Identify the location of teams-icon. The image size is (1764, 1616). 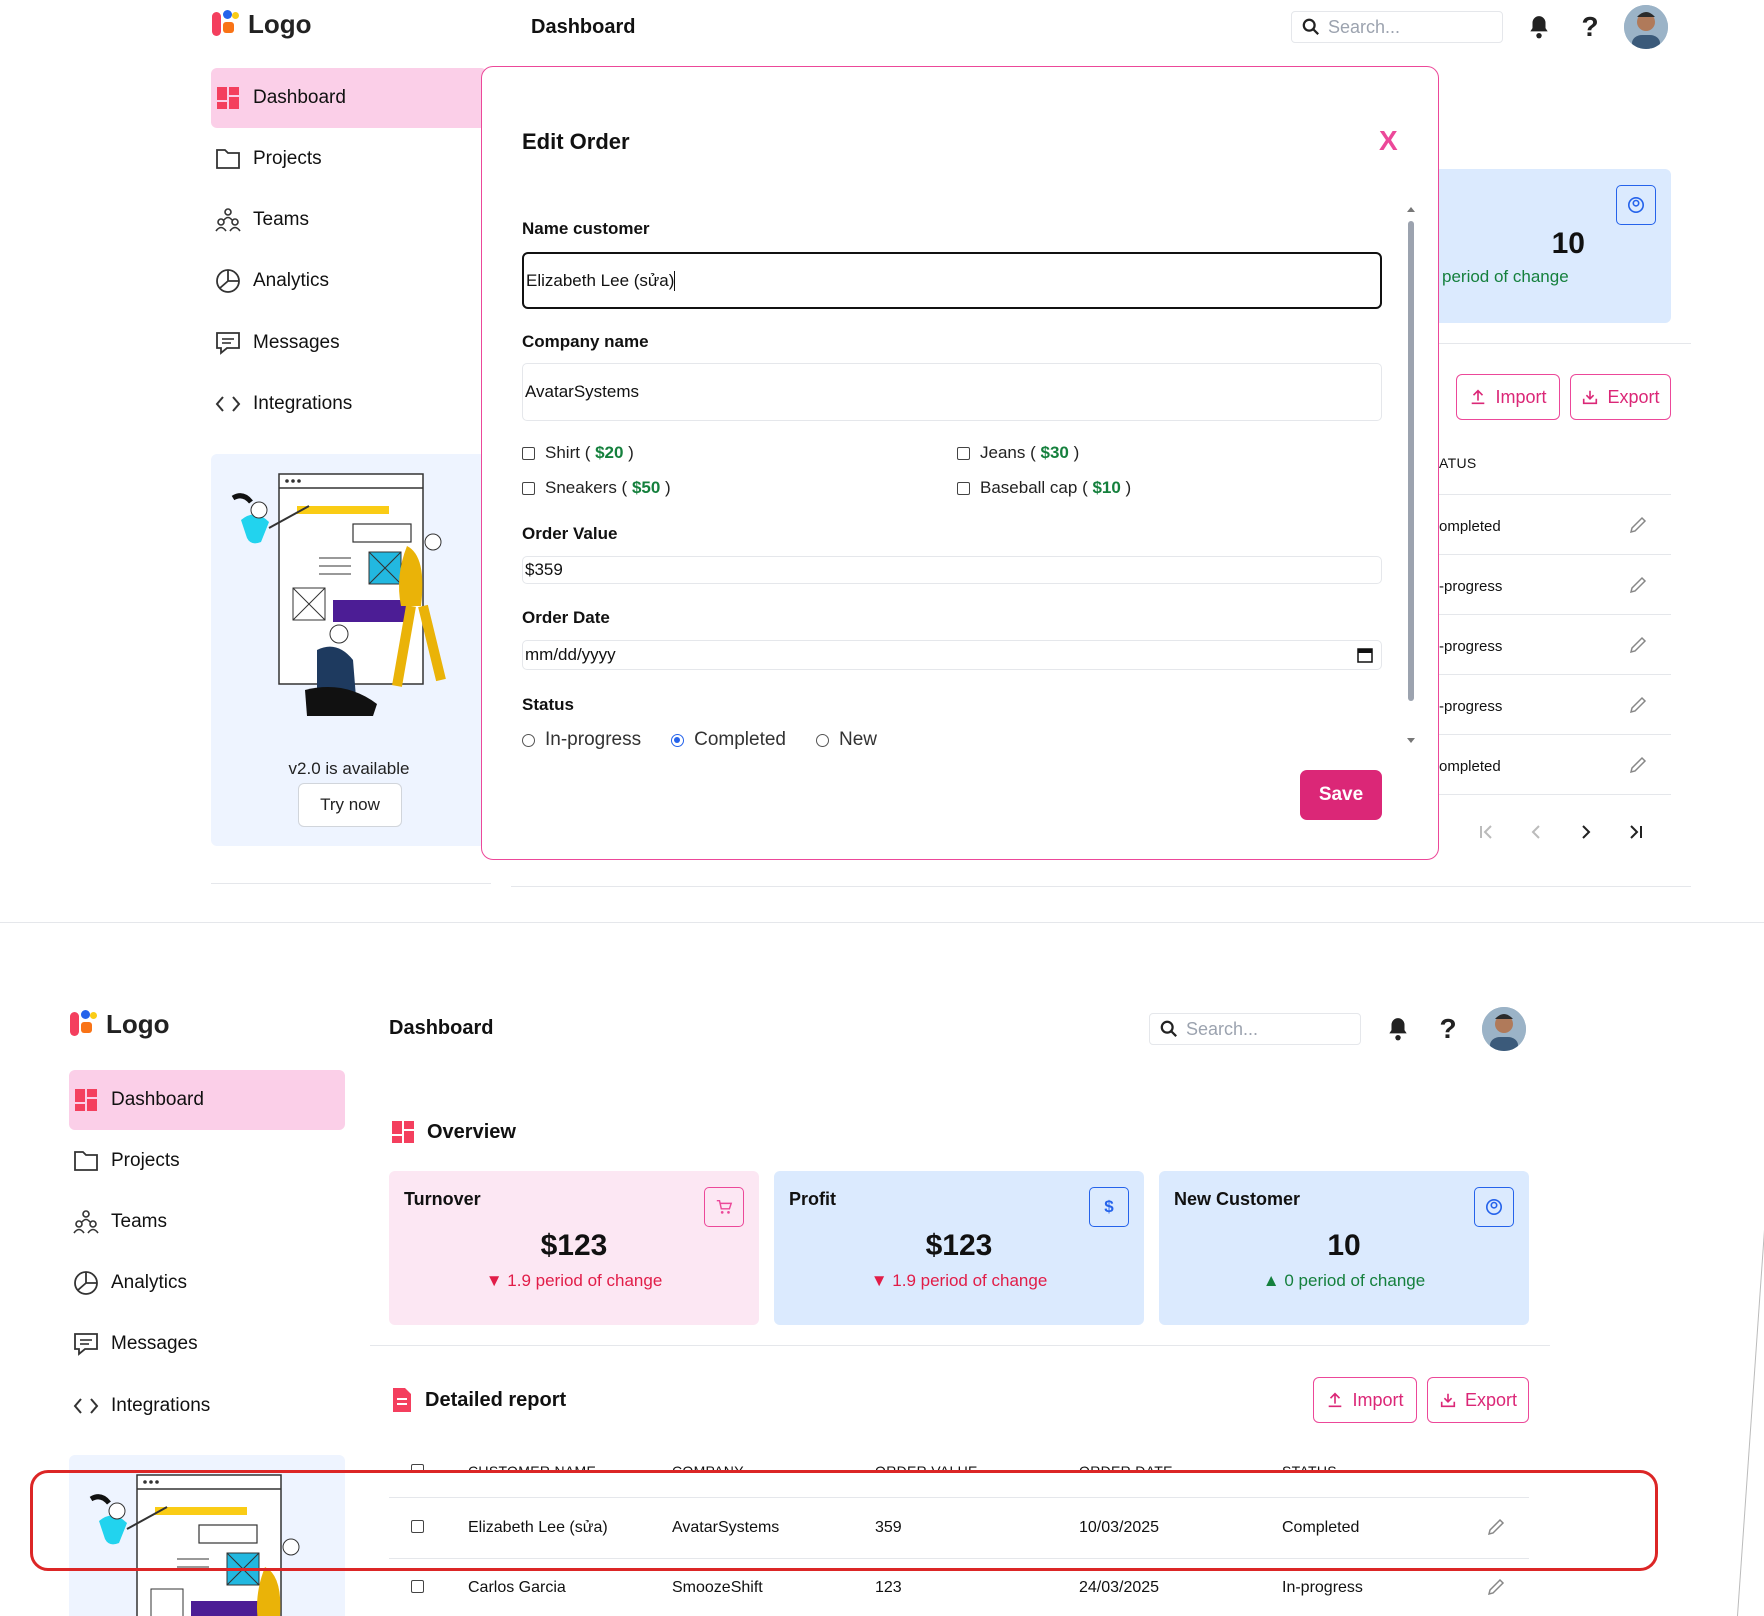
(86, 1222).